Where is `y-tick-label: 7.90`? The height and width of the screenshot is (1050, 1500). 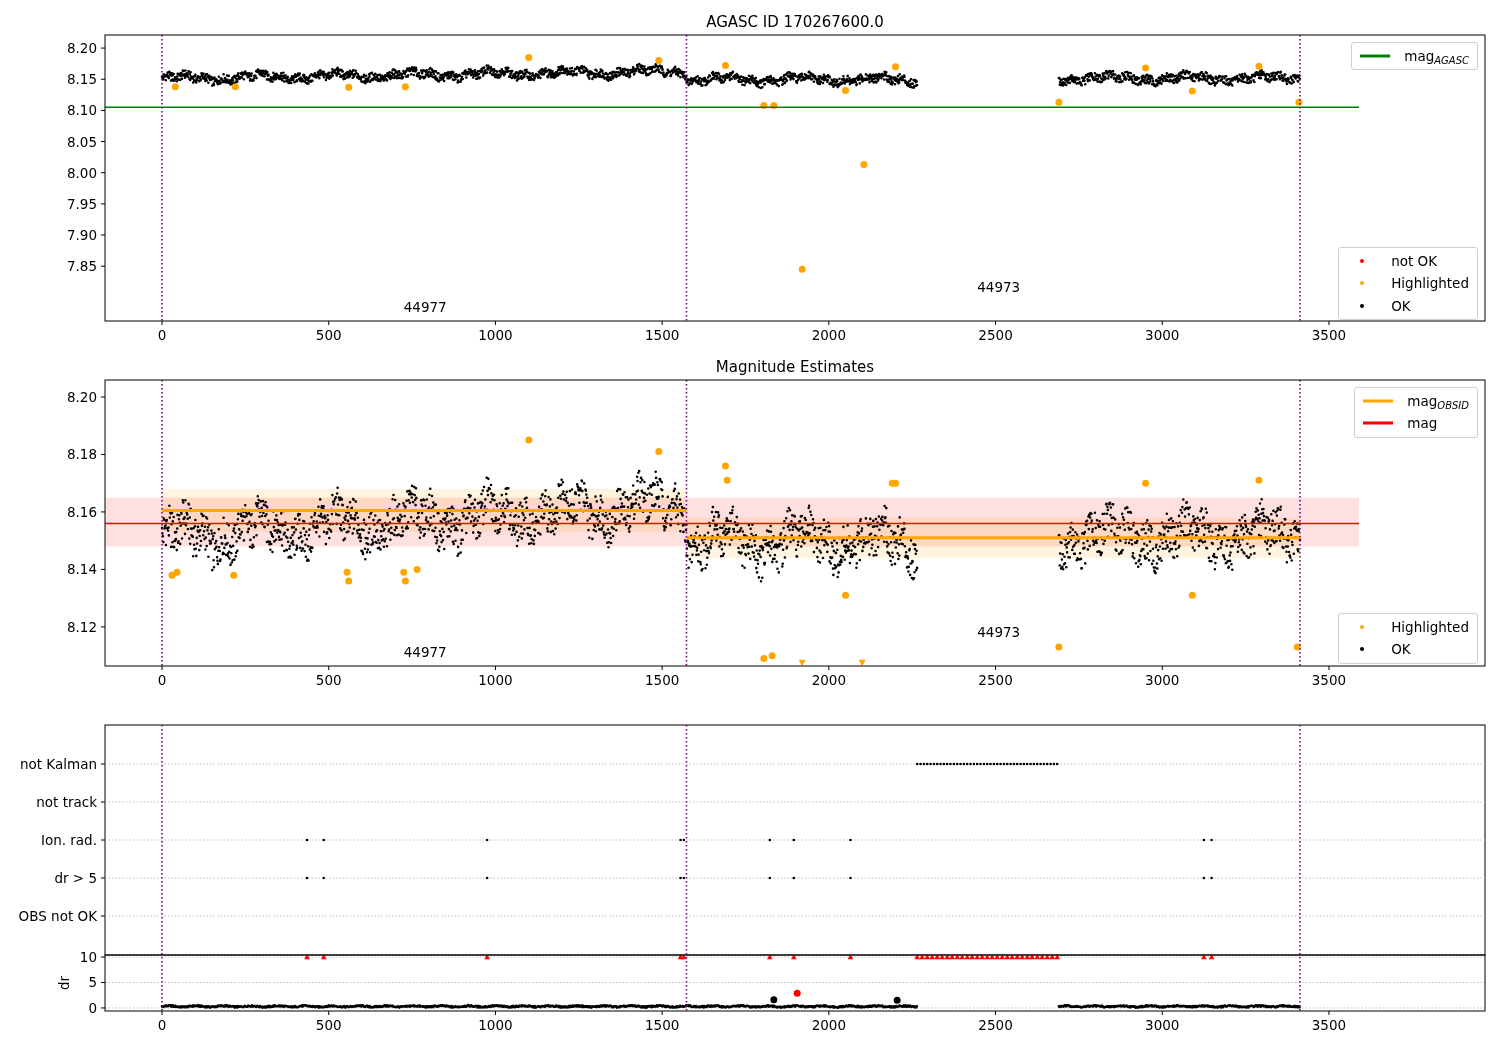 y-tick-label: 7.90 is located at coordinates (81, 235).